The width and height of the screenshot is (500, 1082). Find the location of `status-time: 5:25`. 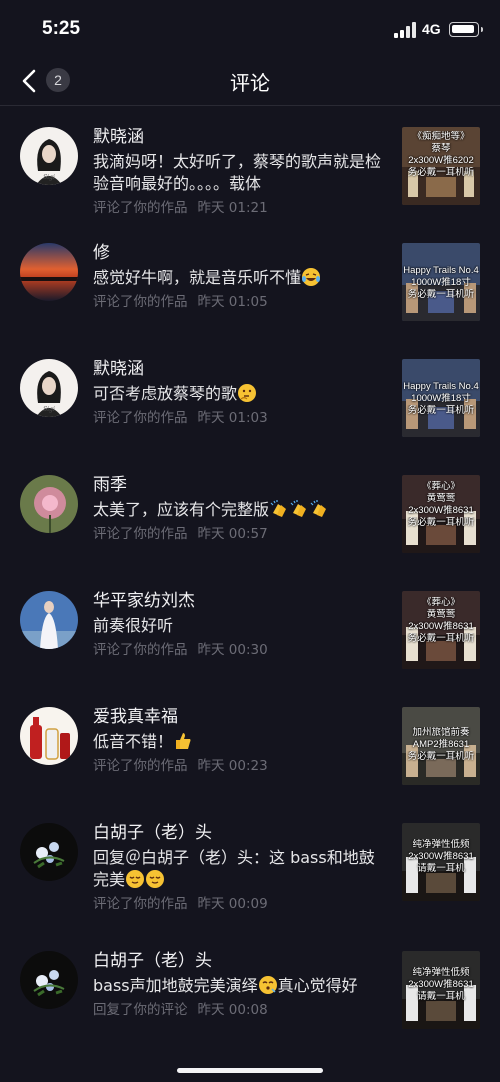

status-time: 5:25 is located at coordinates (61, 28).